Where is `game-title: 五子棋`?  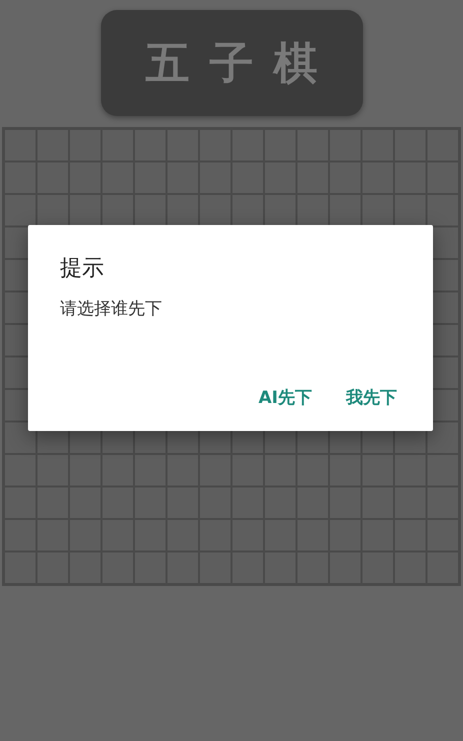
game-title: 五子棋 is located at coordinates (231, 63).